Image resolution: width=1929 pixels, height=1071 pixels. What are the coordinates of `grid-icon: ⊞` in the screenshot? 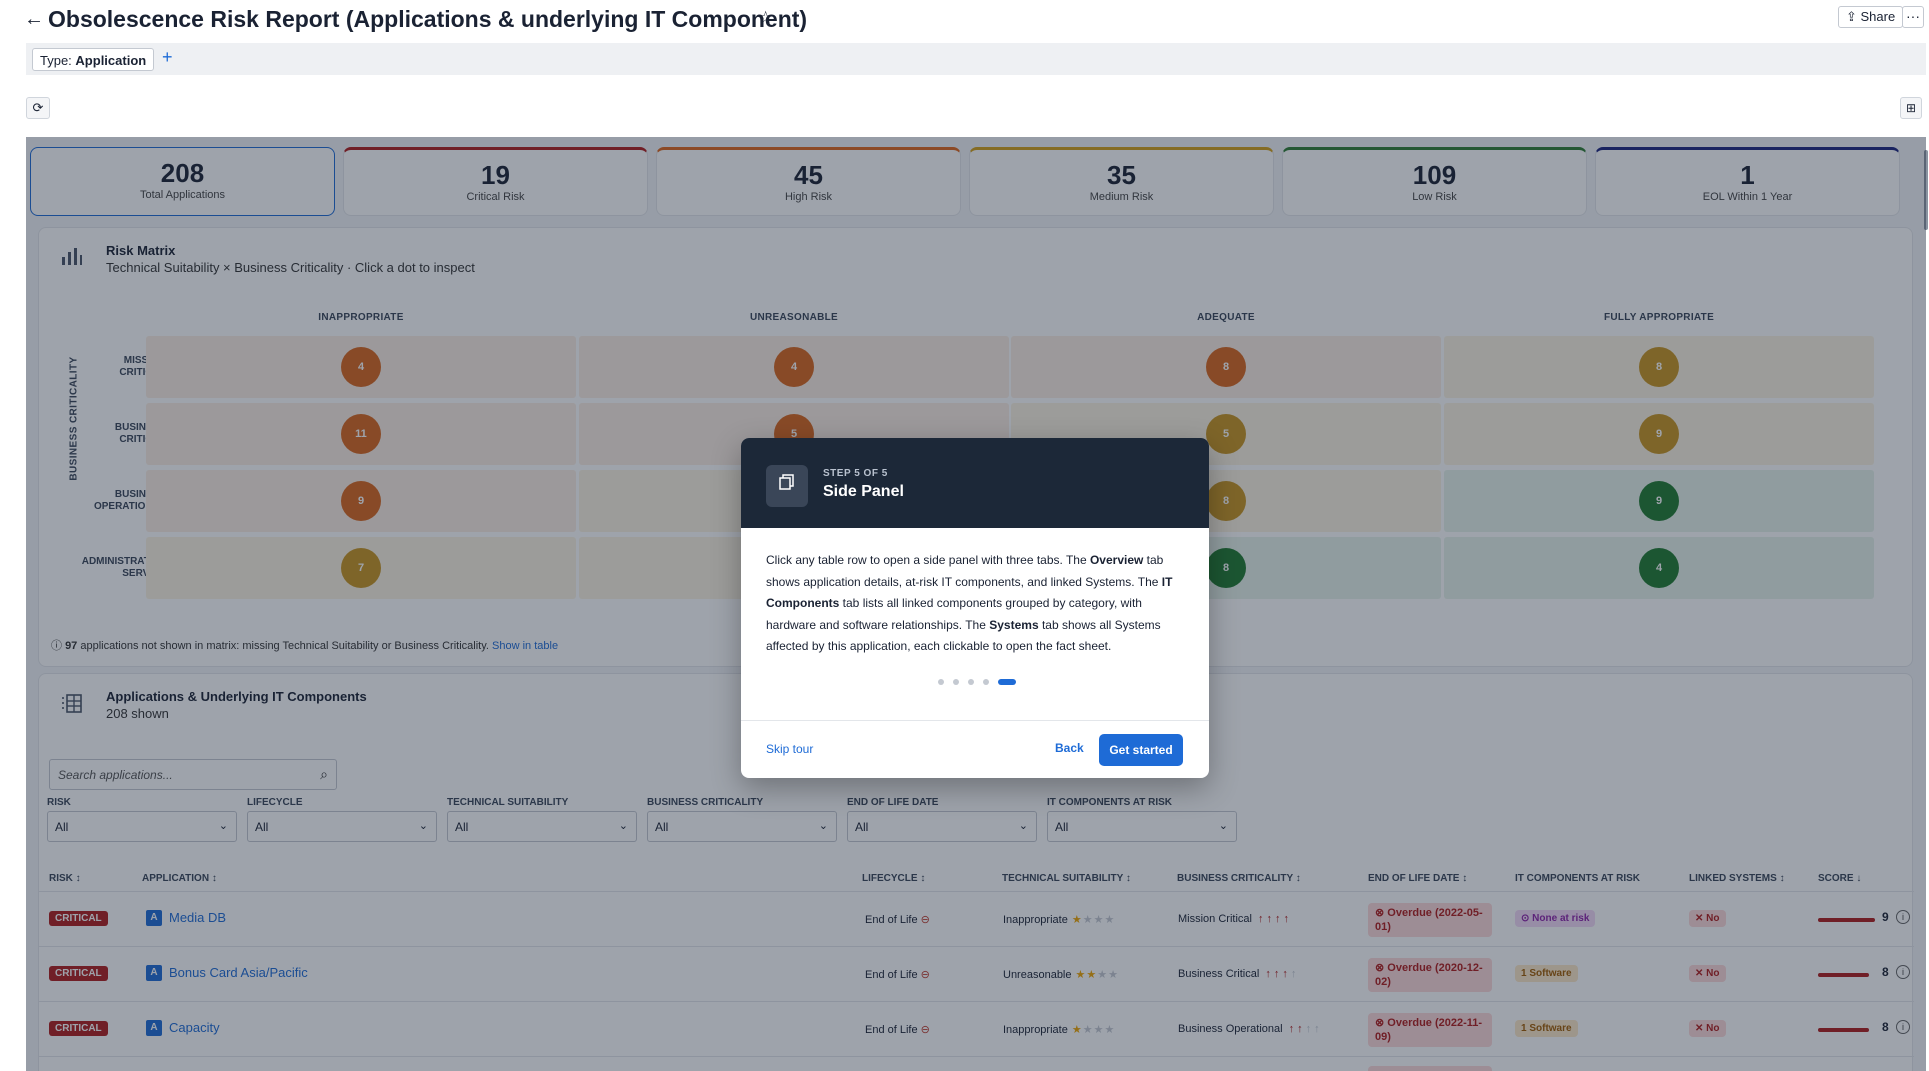 It's located at (1911, 108).